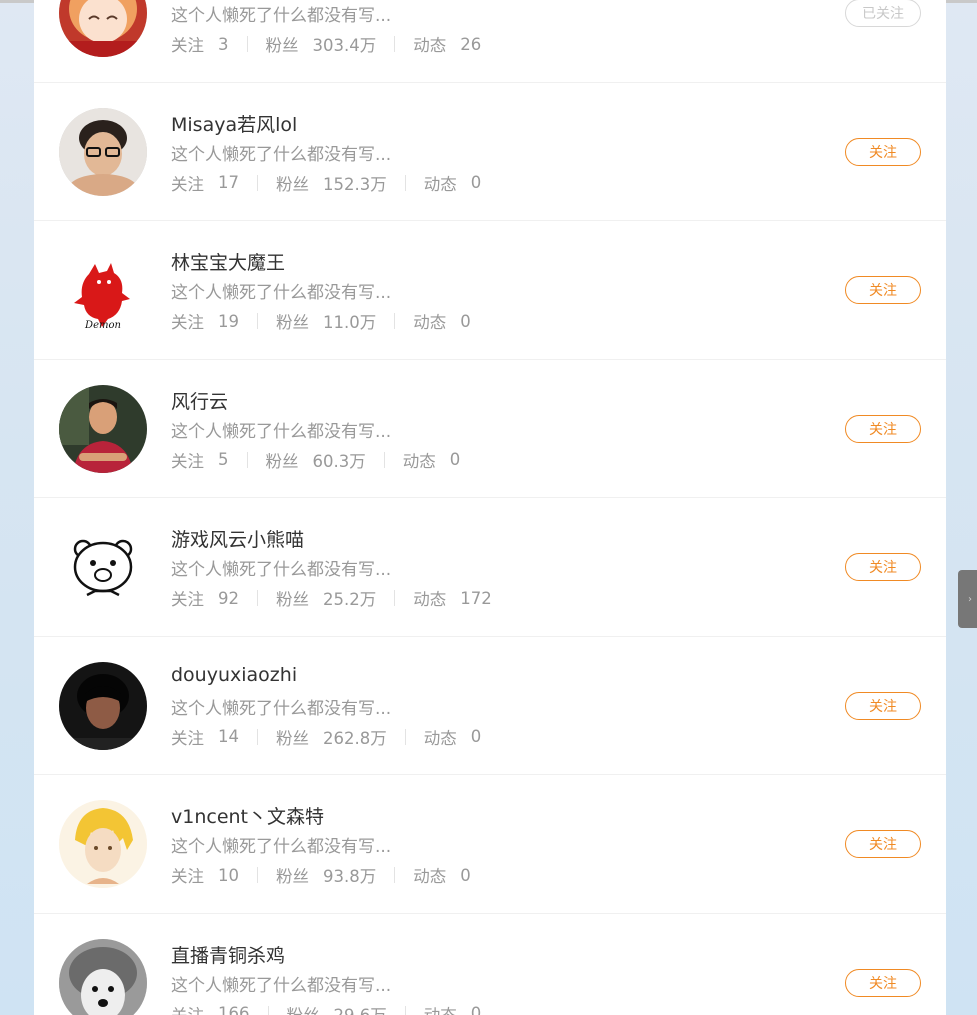 The image size is (977, 1015). I want to click on fans-count: 11.0万, so click(350, 322).